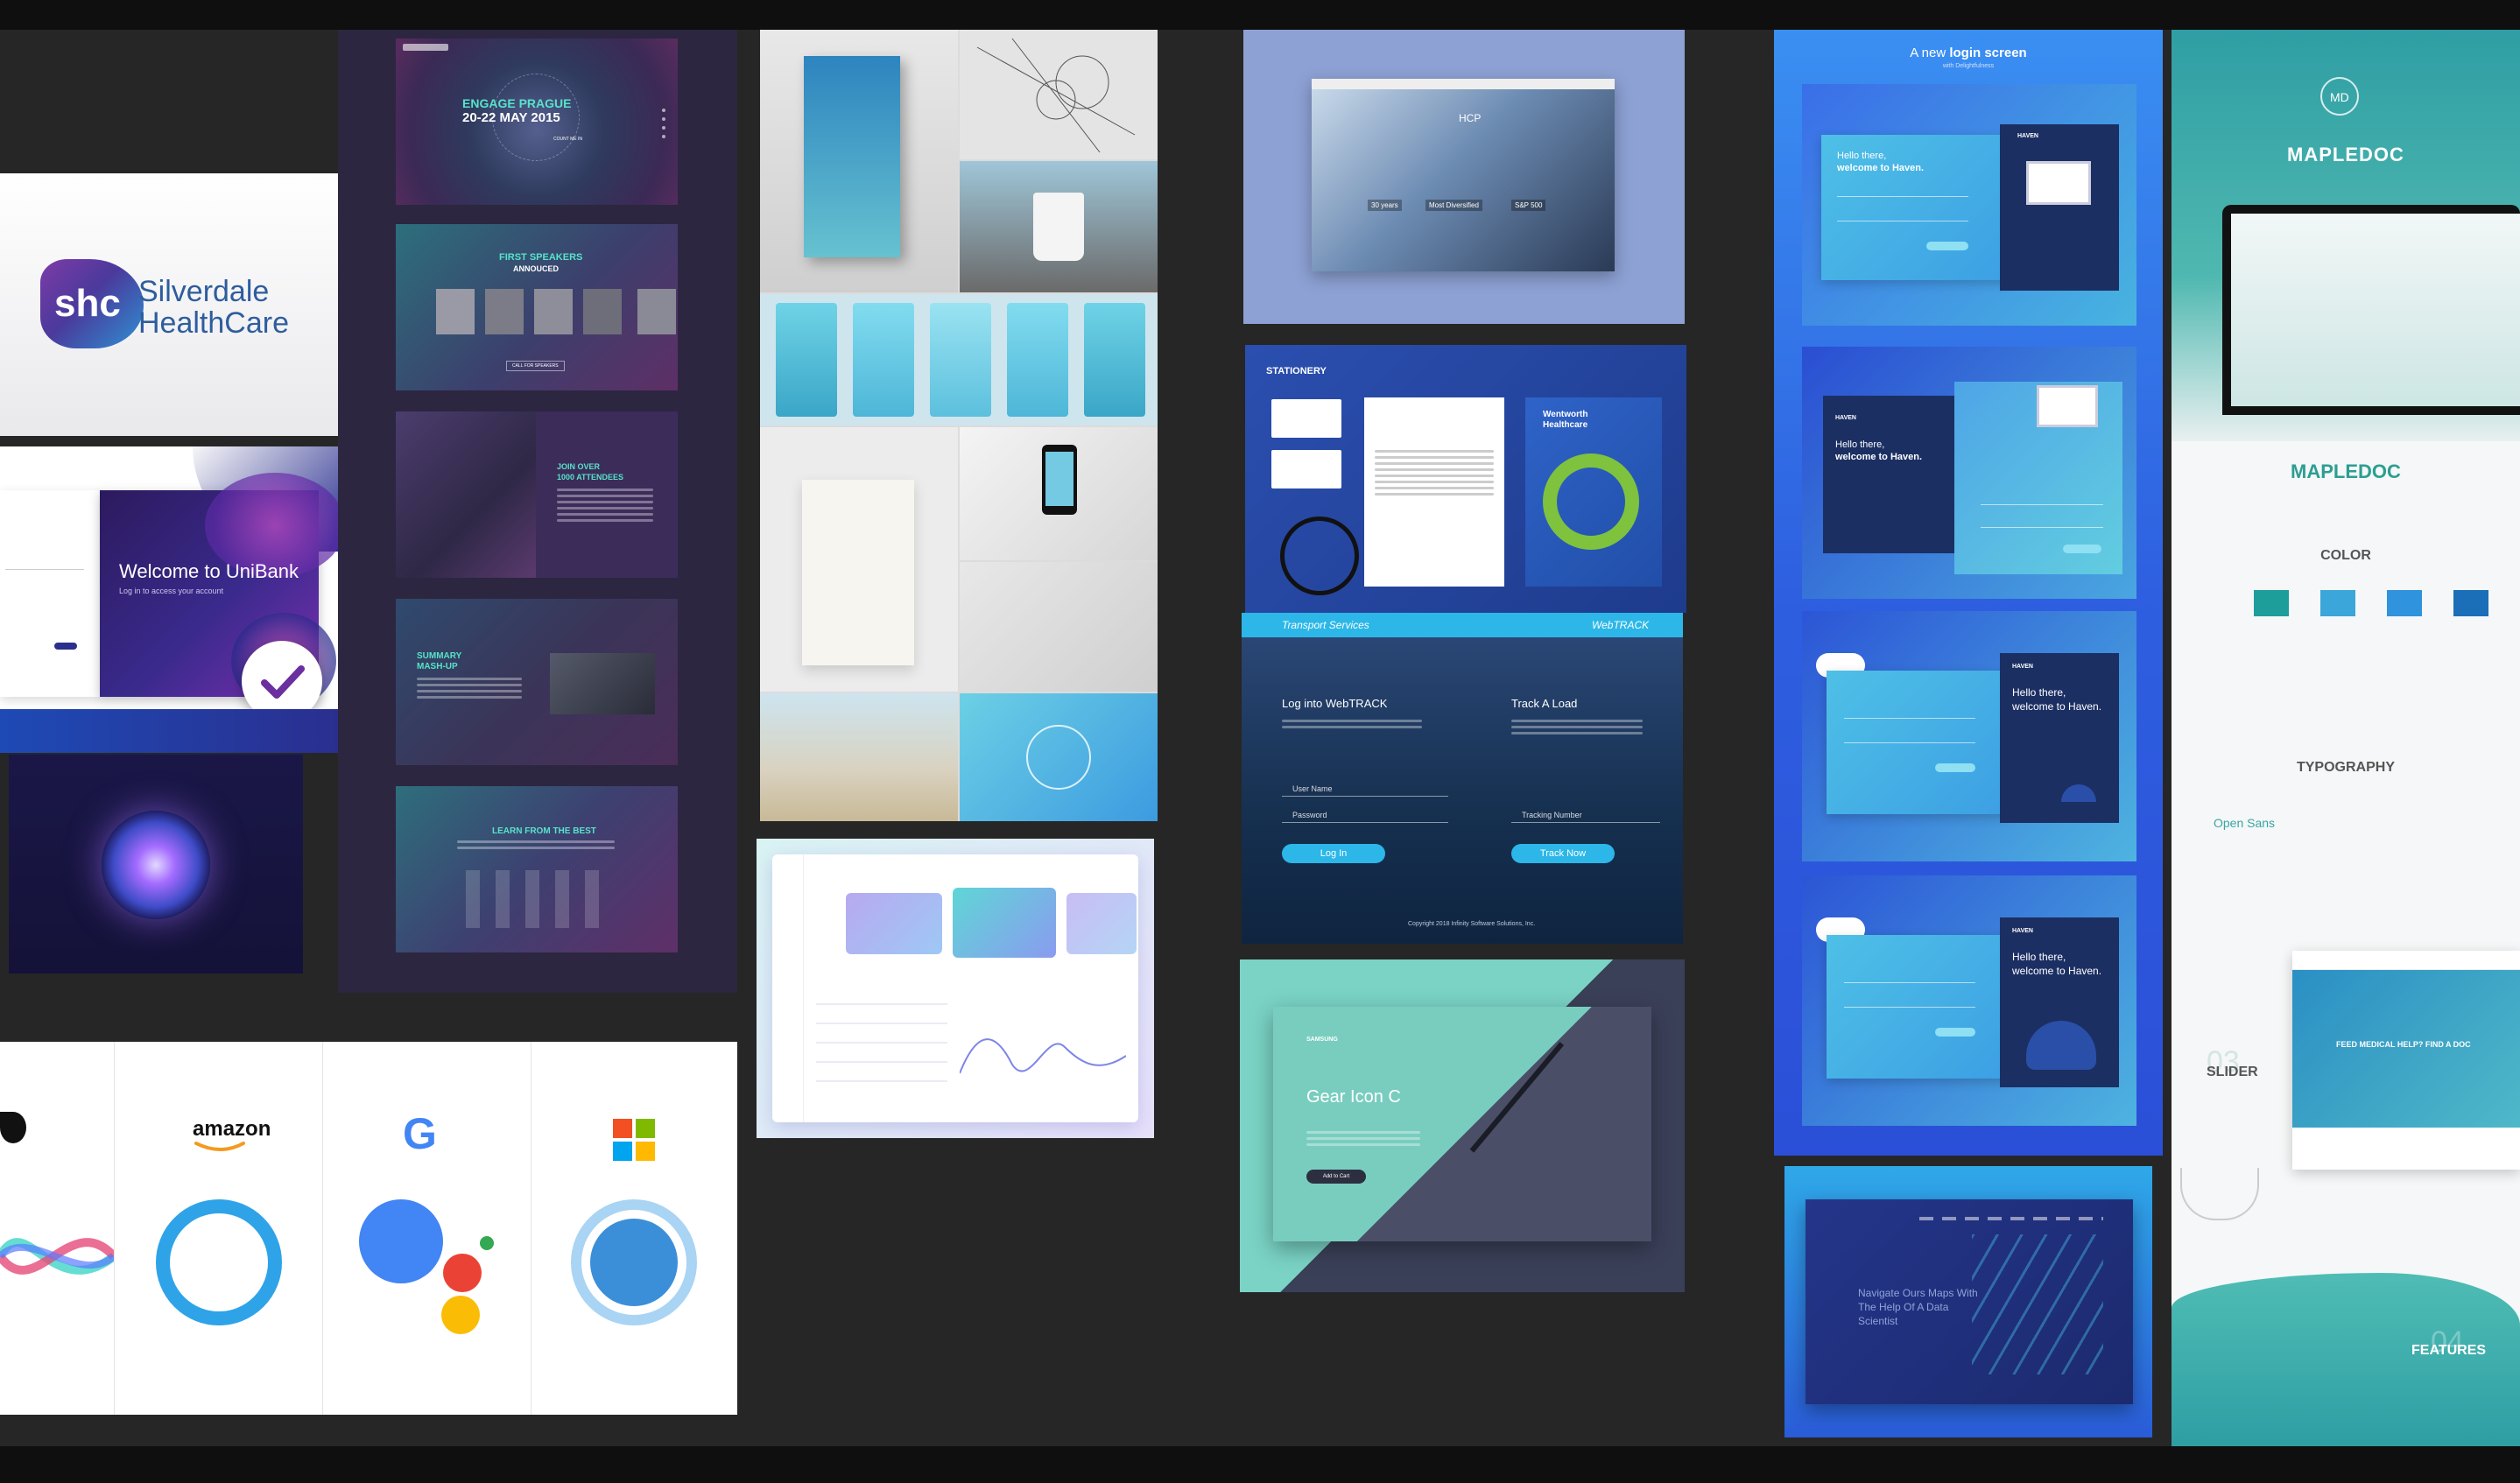 This screenshot has height=1483, width=2520. Describe the element at coordinates (1585, 817) in the screenshot. I see `tracking-number-field: Tracking Number` at that location.